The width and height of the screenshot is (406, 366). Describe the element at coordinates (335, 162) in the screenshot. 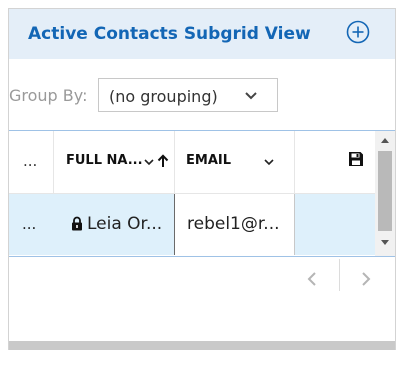

I see `column-header-save` at that location.